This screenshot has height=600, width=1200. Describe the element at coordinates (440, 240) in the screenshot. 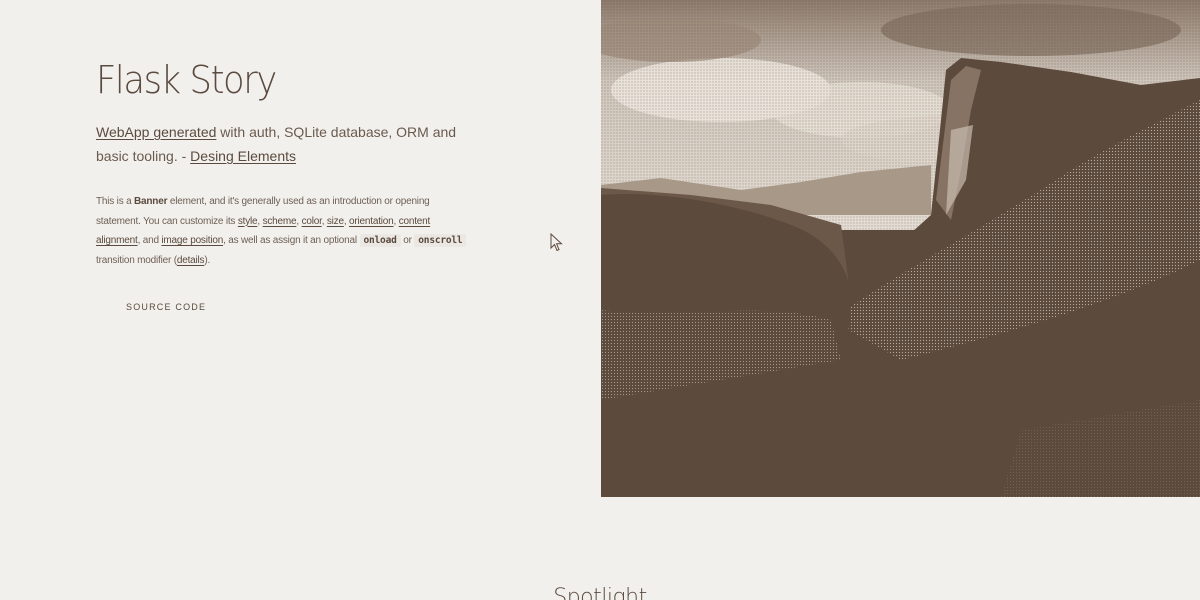

I see `onscroll-code: onscroll` at that location.